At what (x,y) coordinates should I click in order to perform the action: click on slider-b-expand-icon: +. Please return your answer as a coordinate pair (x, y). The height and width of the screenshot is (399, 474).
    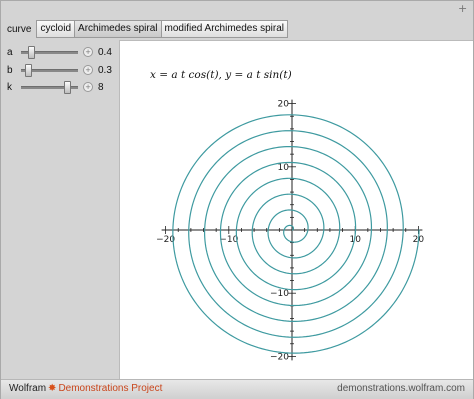
    Looking at the image, I should click on (88, 70).